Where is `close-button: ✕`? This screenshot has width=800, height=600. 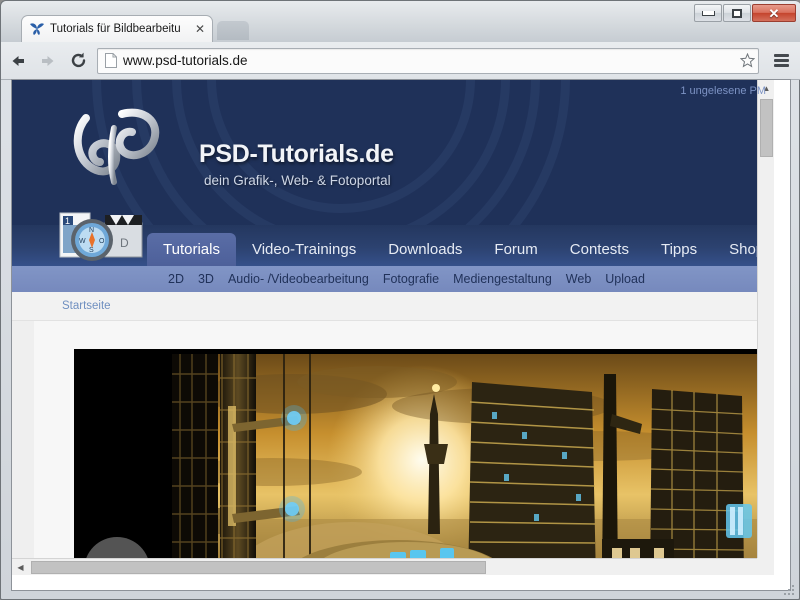 close-button: ✕ is located at coordinates (774, 13).